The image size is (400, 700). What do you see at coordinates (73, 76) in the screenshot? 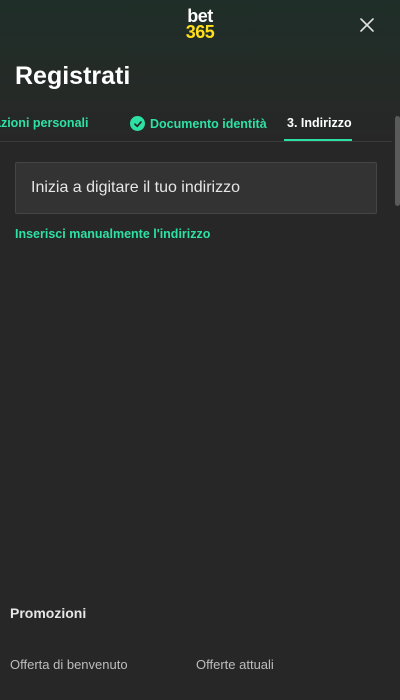
I see `page-title: Registrati` at bounding box center [73, 76].